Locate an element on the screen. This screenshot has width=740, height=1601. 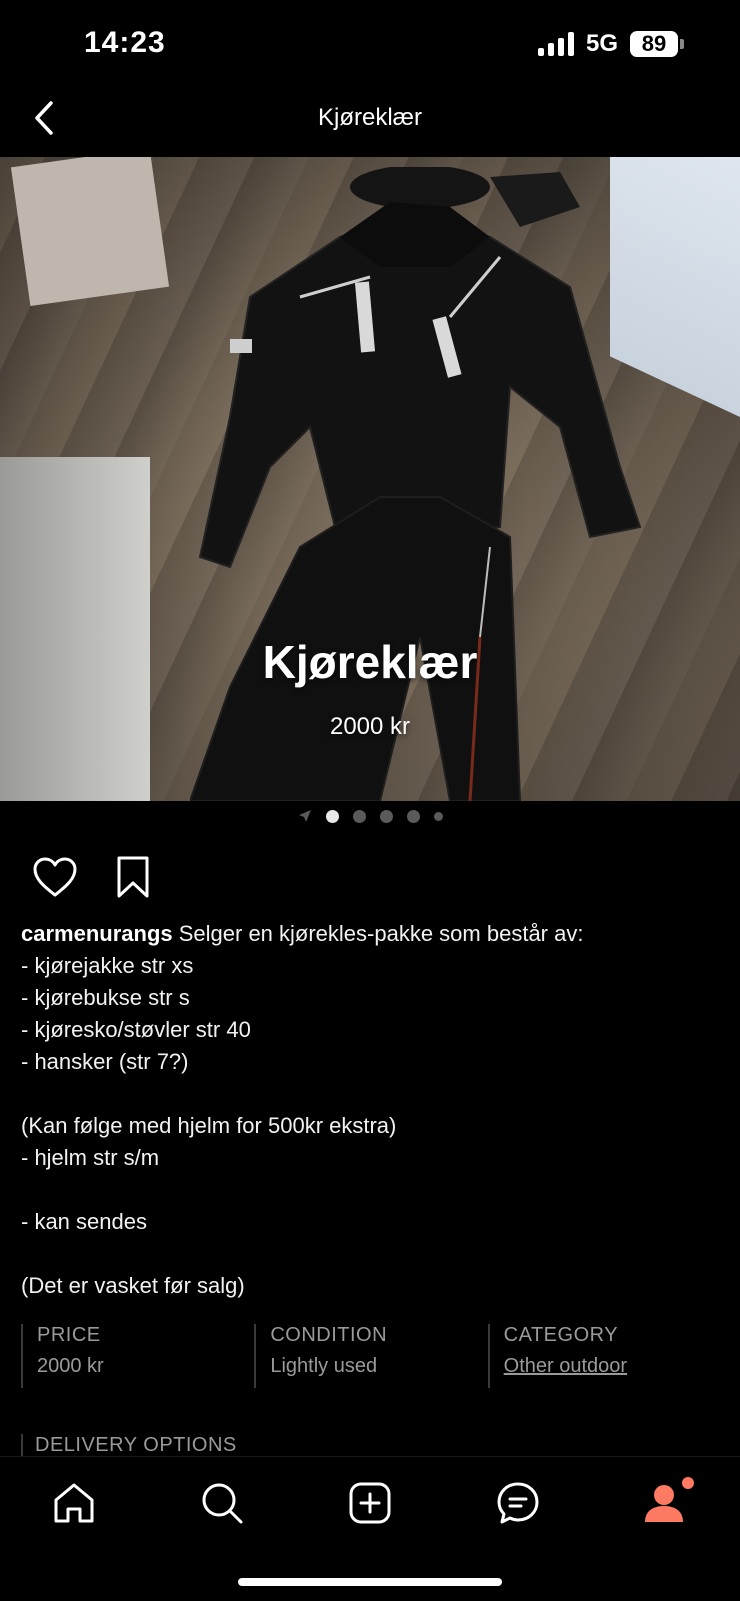
home-indicator is located at coordinates (370, 1582).